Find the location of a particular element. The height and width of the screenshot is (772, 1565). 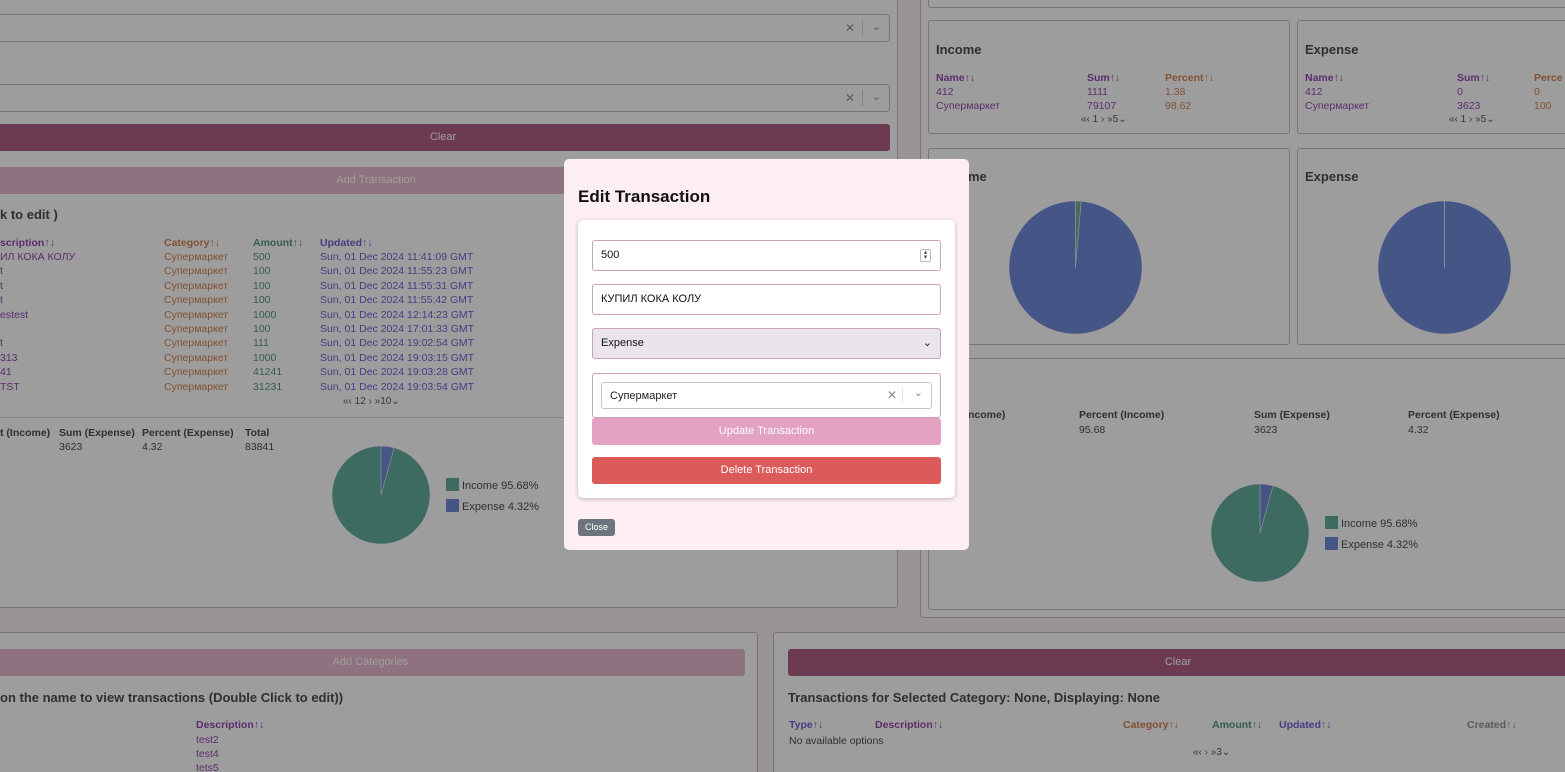

category-select: Супермаркет ✕ ⌄ is located at coordinates (766, 395).